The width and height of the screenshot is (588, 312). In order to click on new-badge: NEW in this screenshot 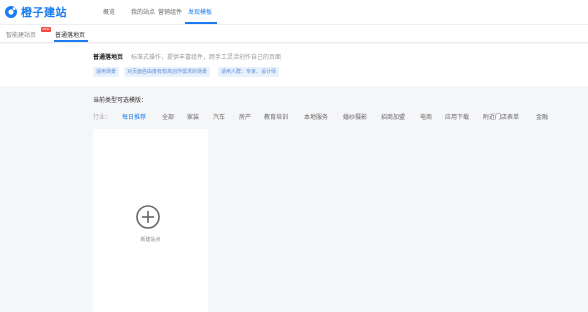, I will do `click(46, 29)`.